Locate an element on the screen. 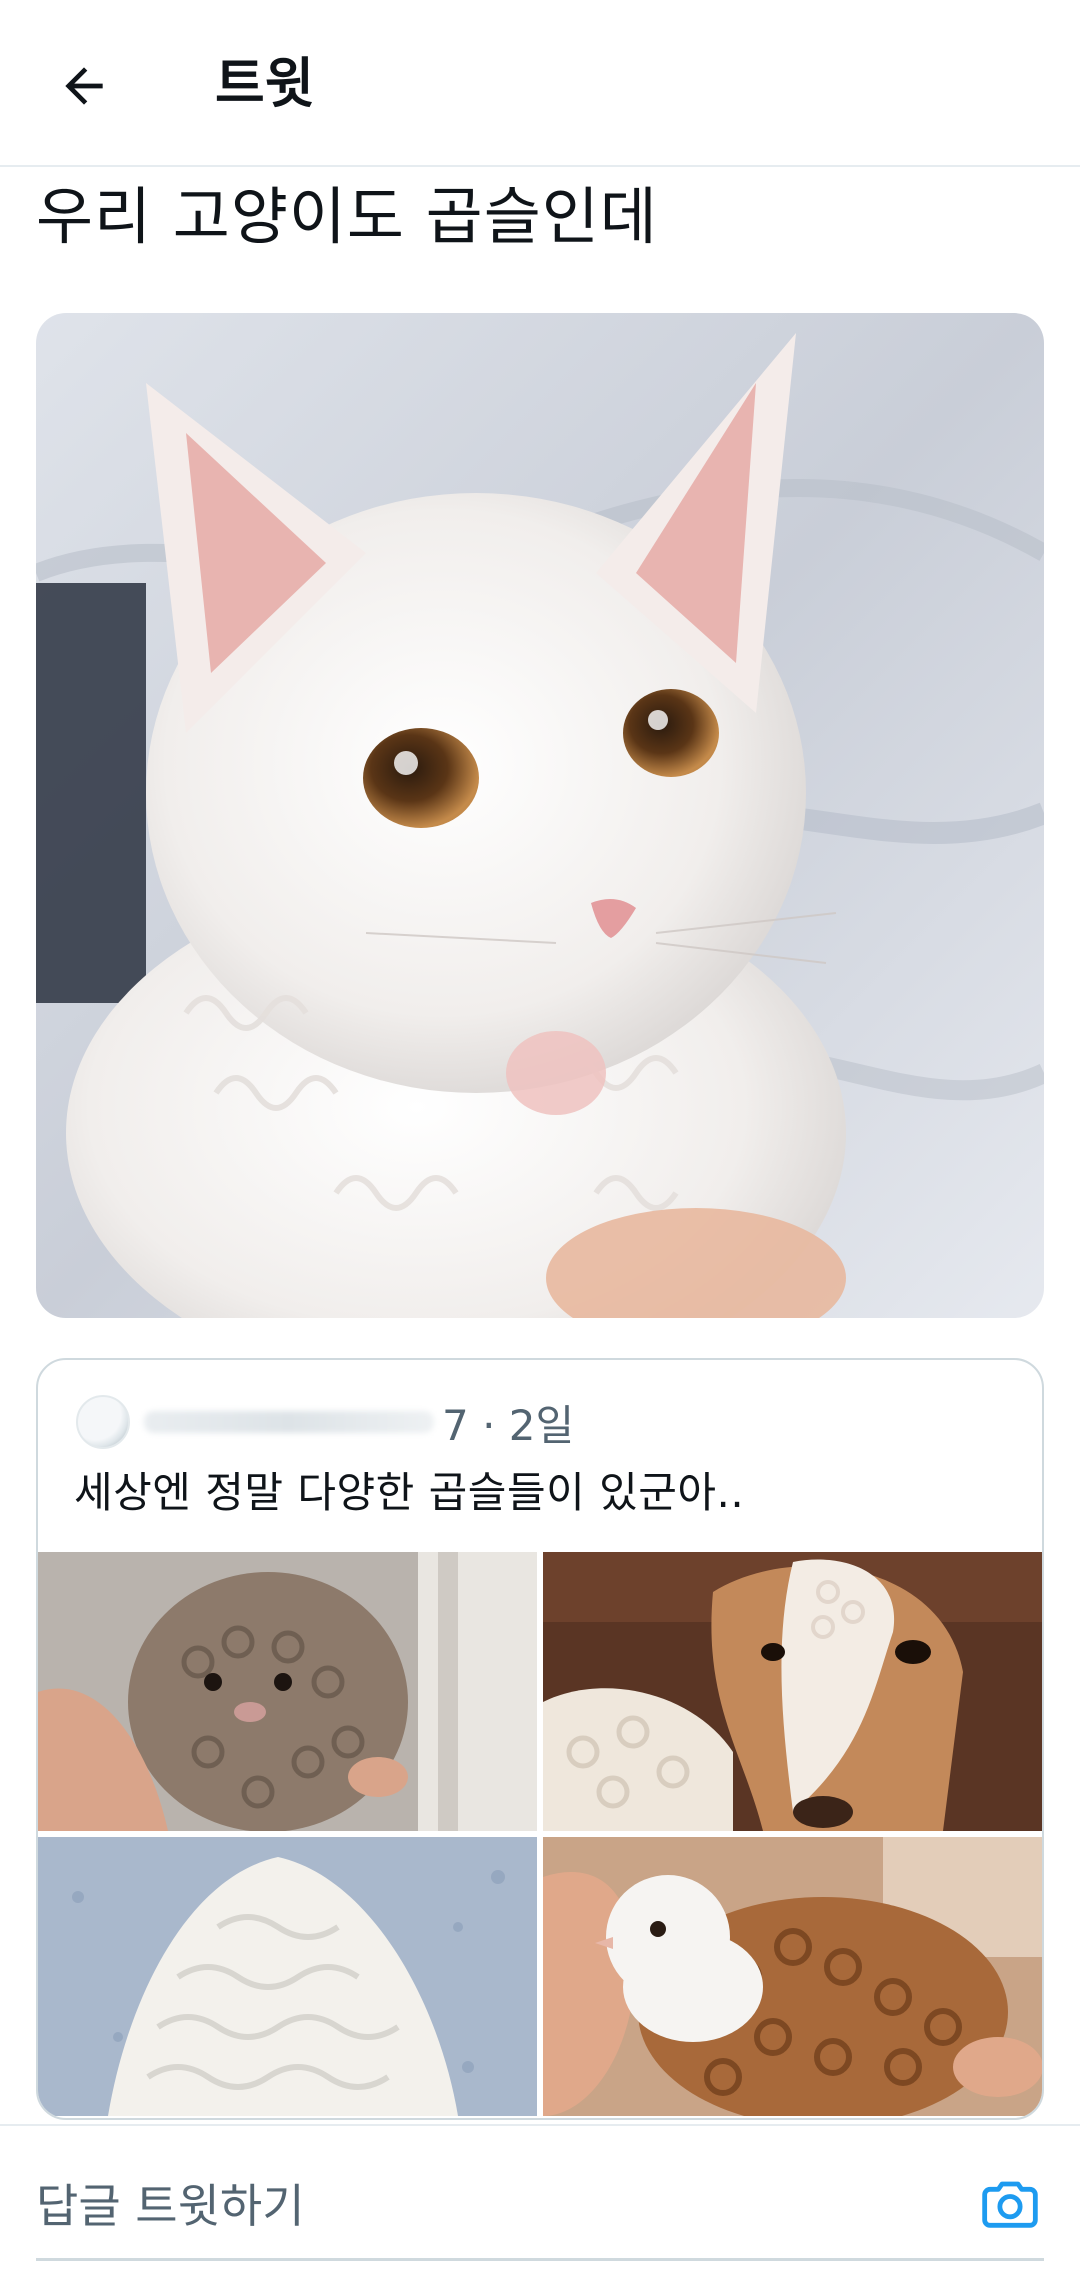 The image size is (1080, 2275). avatar is located at coordinates (103, 1422).